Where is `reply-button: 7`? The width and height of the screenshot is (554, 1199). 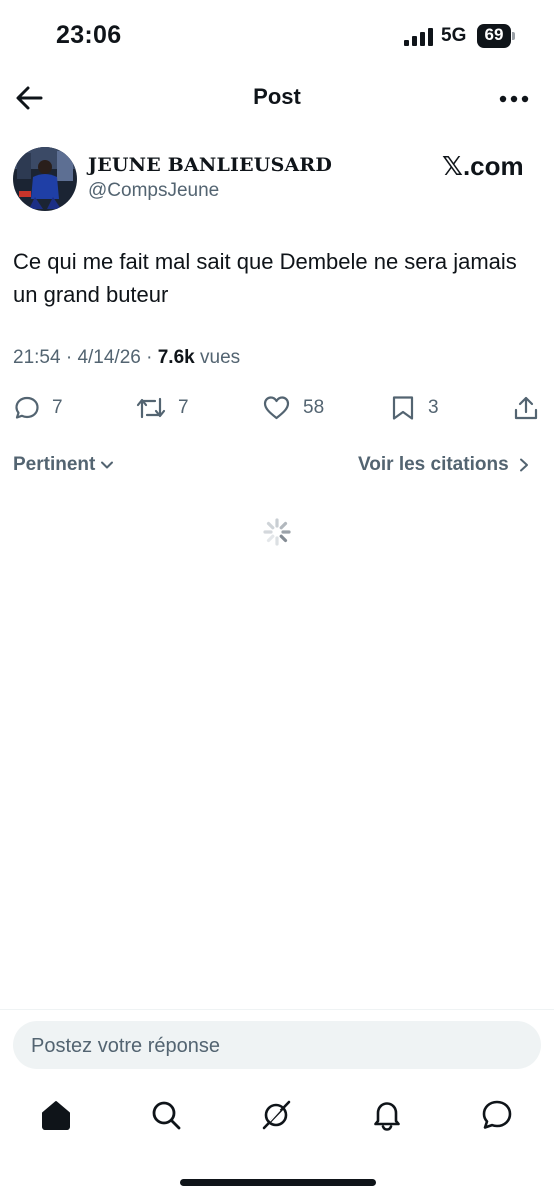 reply-button: 7 is located at coordinates (38, 408).